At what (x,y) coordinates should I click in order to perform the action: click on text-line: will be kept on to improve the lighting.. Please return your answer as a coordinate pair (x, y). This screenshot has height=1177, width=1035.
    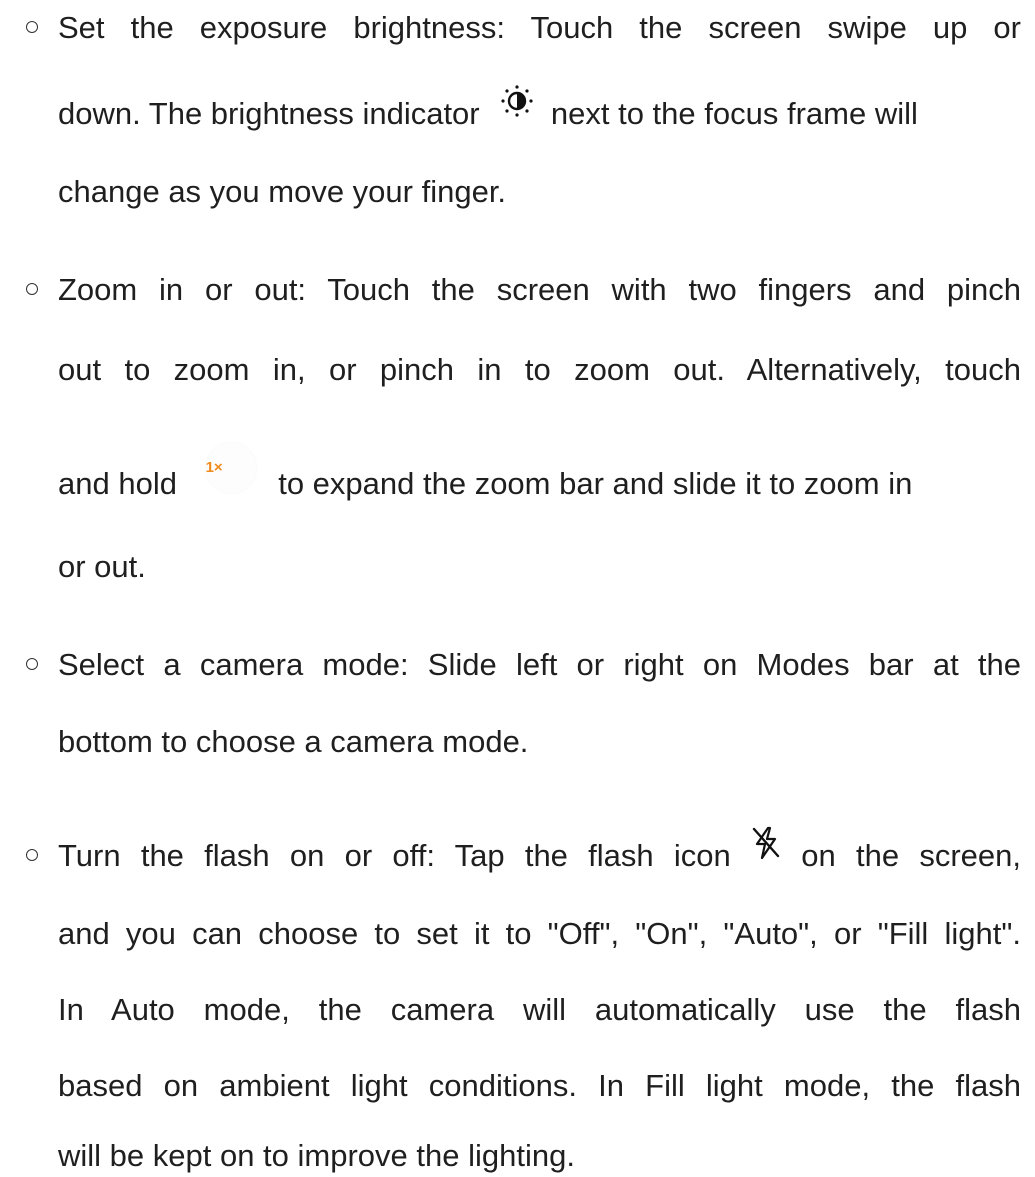
    Looking at the image, I should click on (316, 1155).